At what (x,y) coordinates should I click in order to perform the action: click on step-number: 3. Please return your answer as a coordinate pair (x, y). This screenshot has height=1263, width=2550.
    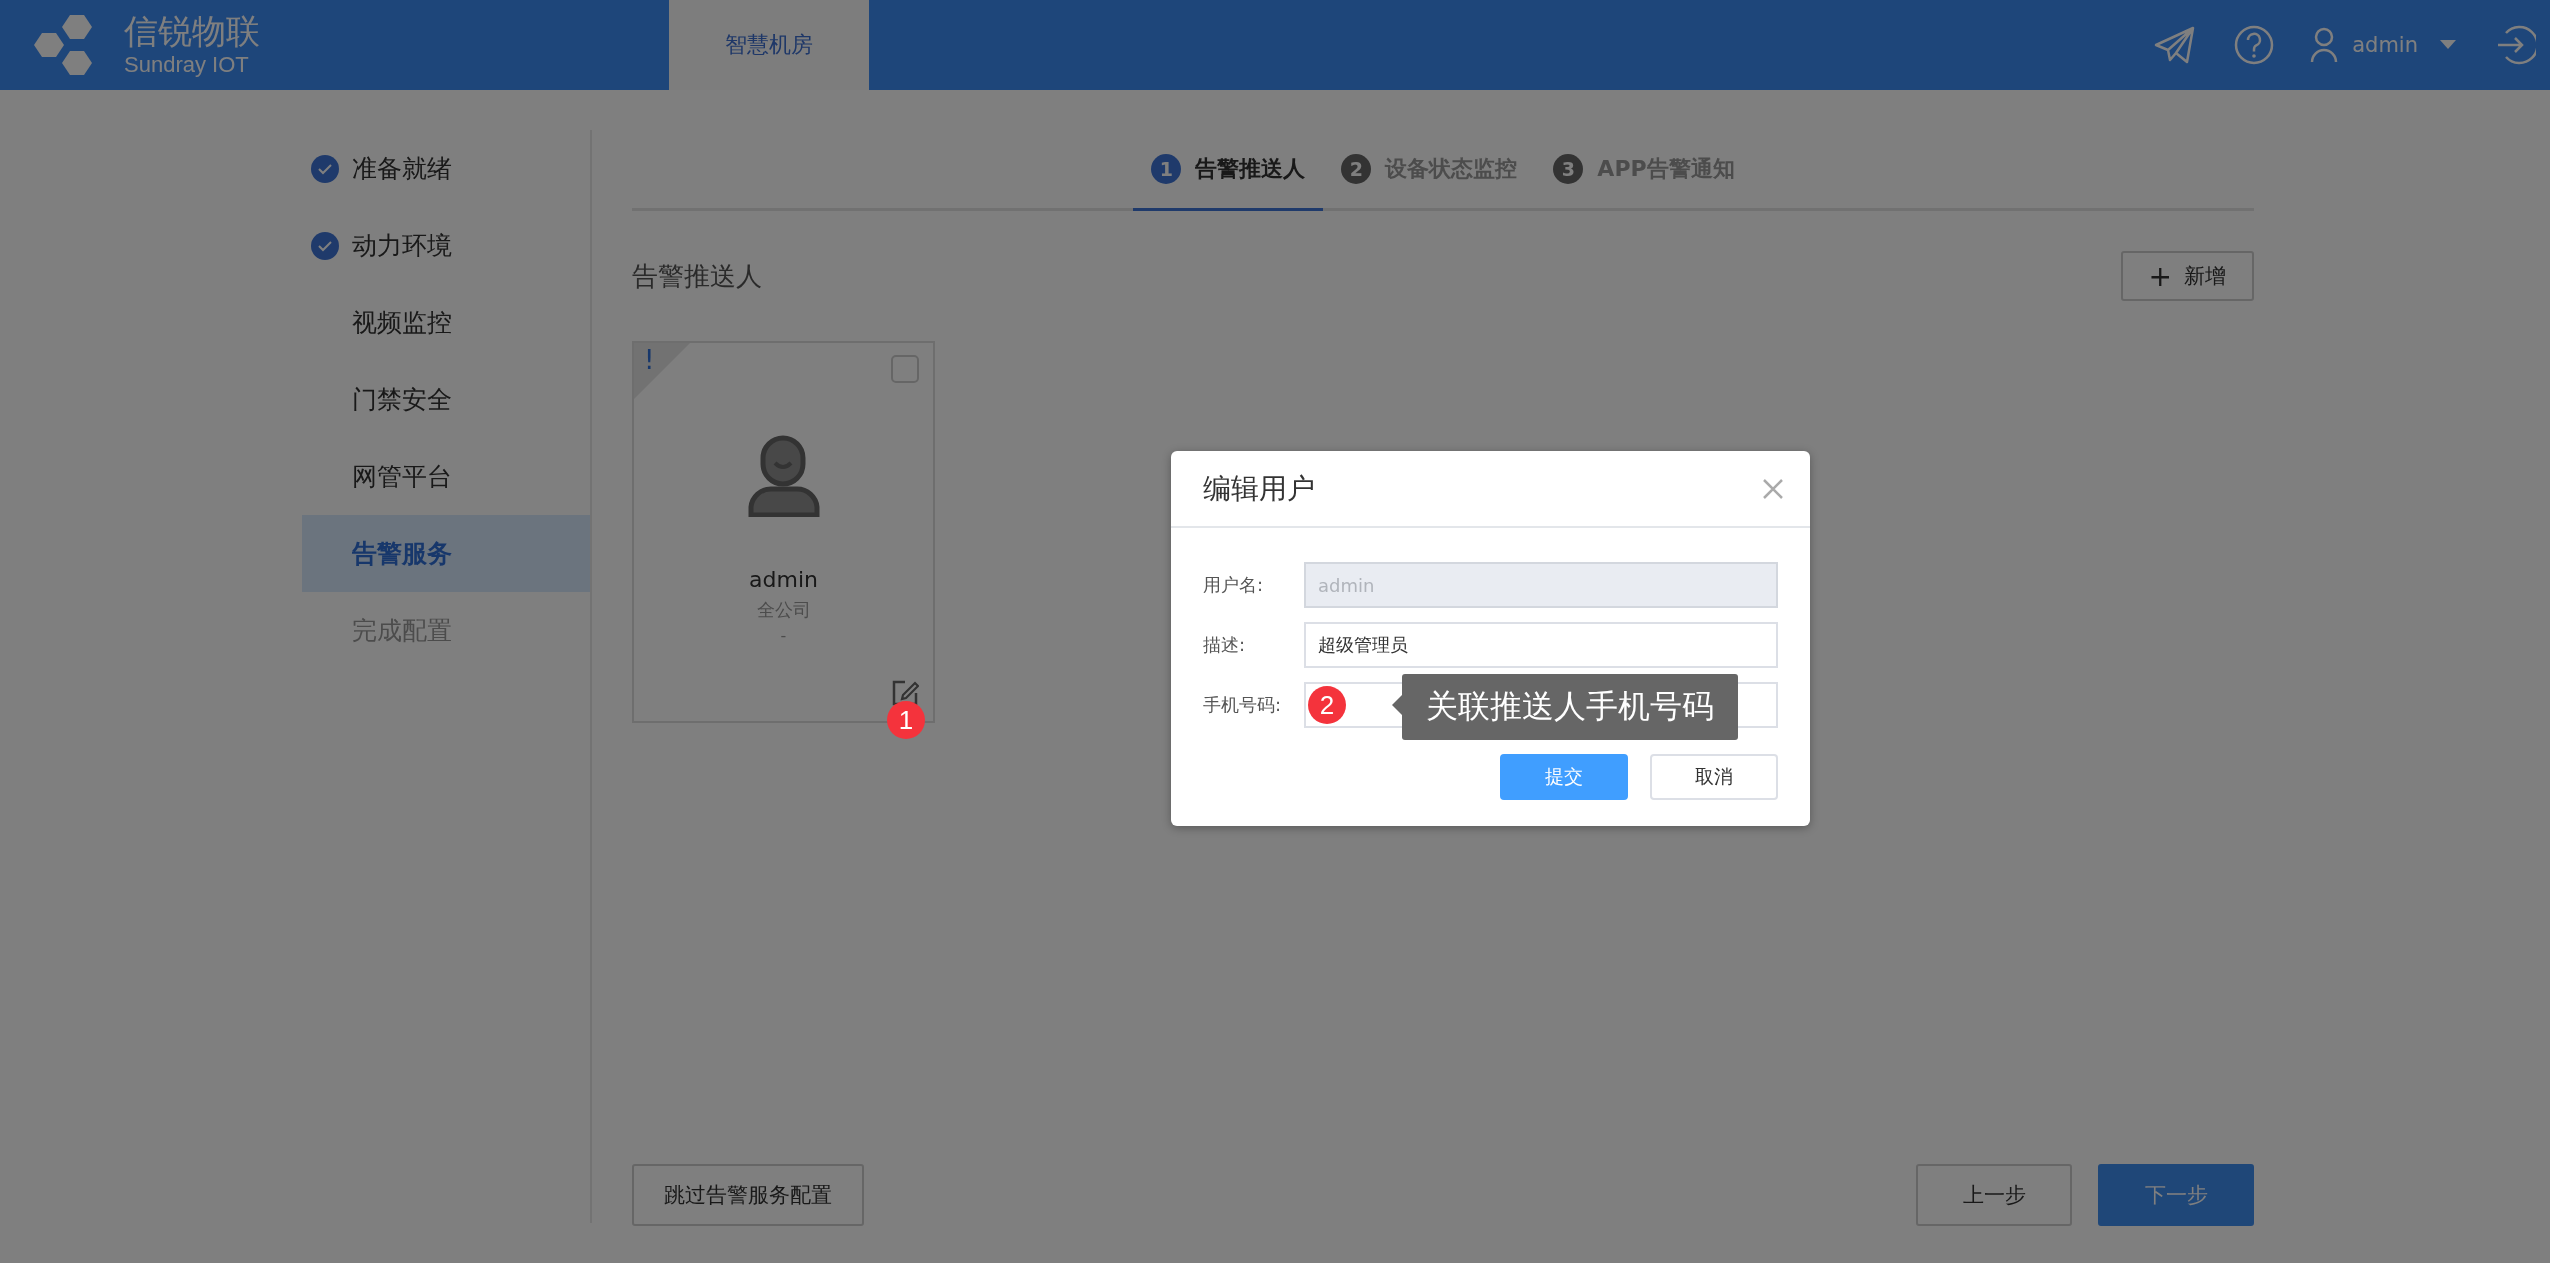
    Looking at the image, I should click on (1568, 169).